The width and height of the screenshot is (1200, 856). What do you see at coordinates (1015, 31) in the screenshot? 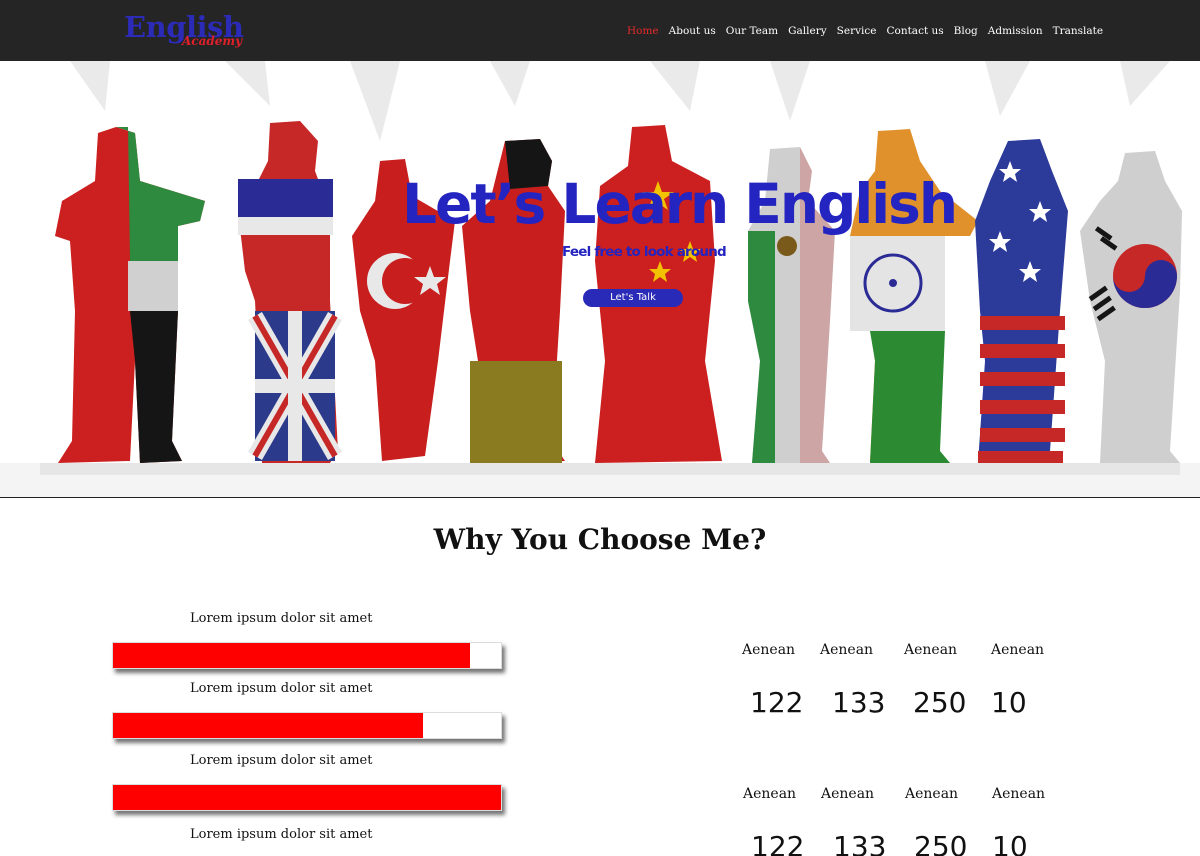
I see `nav-admission: Admission` at bounding box center [1015, 31].